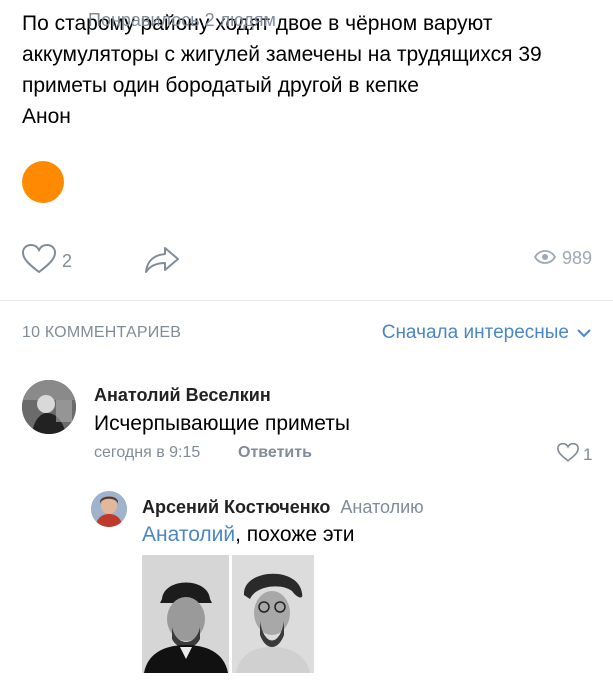 The image size is (613, 680). I want to click on post-text-line: приметы один бородатый другой в кепке, so click(220, 85).